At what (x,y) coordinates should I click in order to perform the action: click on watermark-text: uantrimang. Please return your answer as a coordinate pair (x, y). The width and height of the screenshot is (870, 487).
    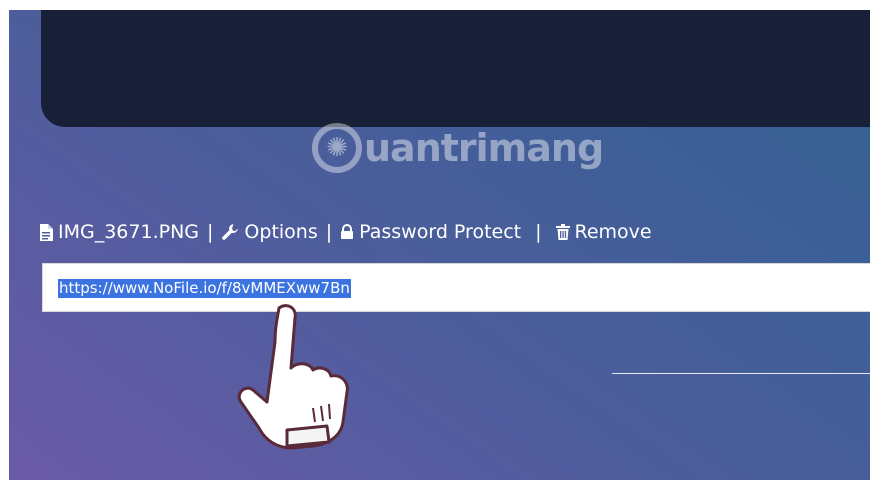
    Looking at the image, I should click on (484, 148).